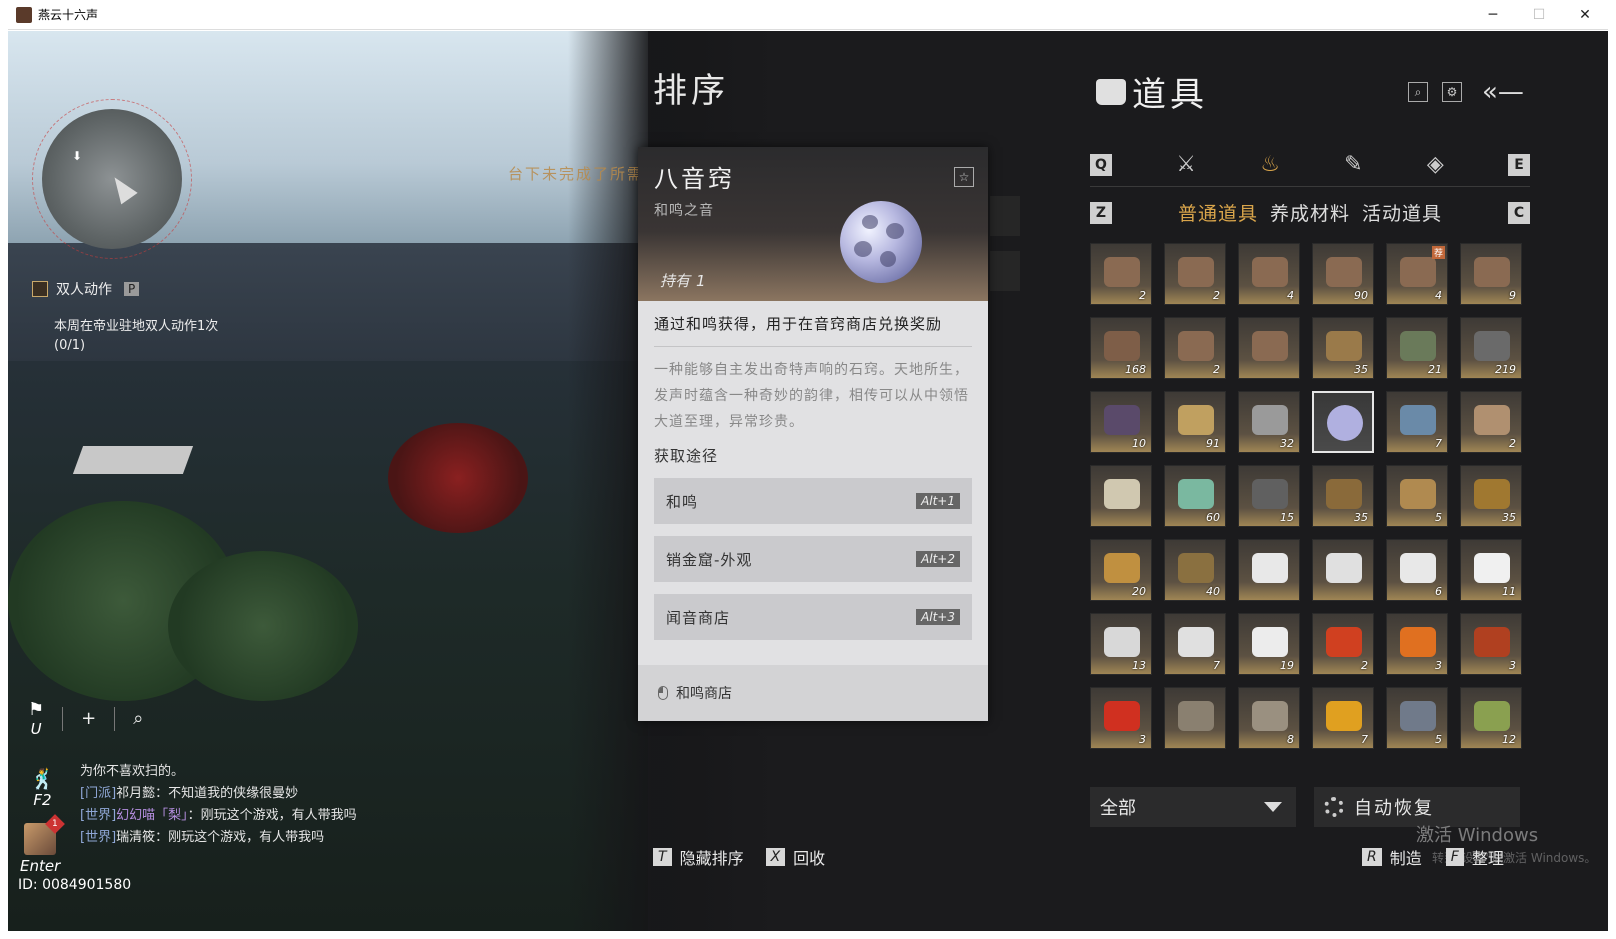  I want to click on prev-subtab-key: Z, so click(1101, 212).